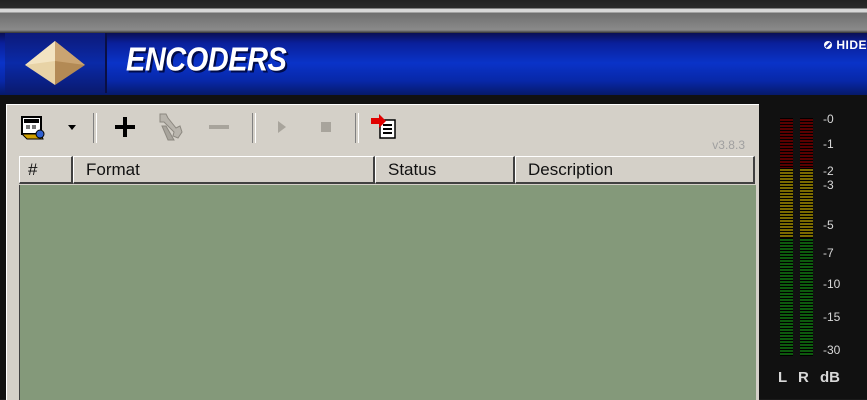 This screenshot has width=867, height=400. I want to click on pin-icon, so click(828, 45).